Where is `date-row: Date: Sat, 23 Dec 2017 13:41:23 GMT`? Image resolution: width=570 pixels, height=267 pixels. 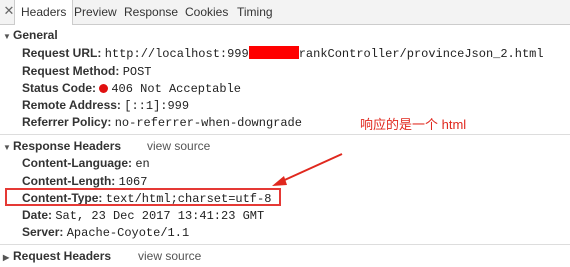 date-row: Date: Sat, 23 Dec 2017 13:41:23 GMT is located at coordinates (143, 215).